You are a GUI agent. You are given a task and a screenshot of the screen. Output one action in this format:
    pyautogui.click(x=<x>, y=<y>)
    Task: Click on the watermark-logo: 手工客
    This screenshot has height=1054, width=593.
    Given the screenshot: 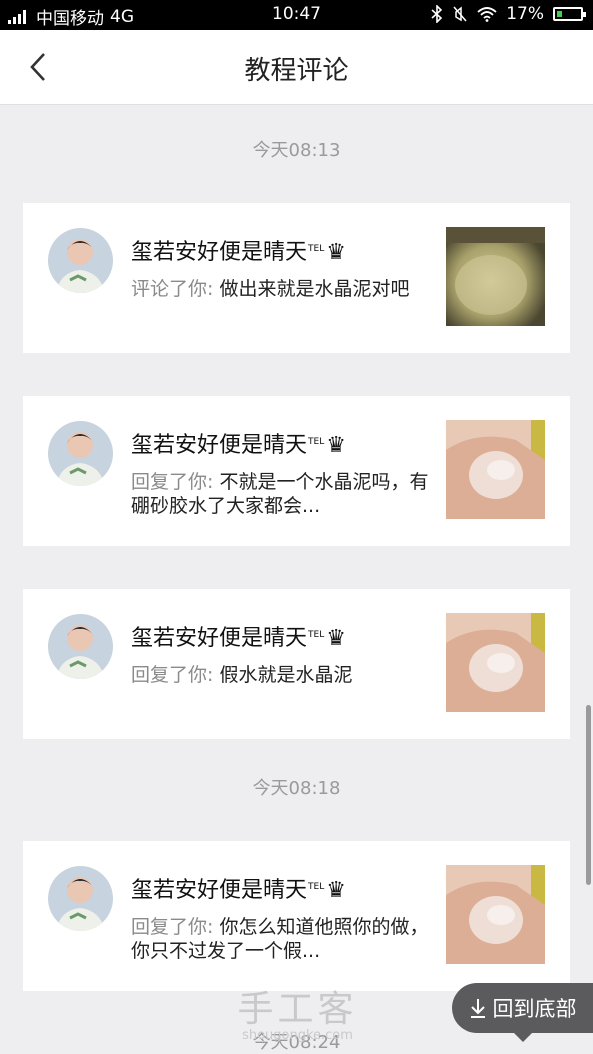 What is the action you would take?
    pyautogui.click(x=297, y=1009)
    